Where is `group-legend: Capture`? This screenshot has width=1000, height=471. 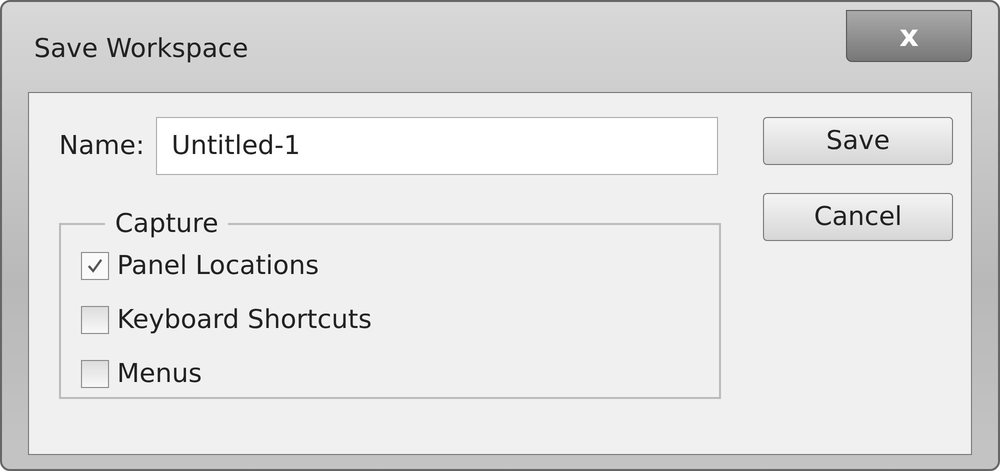 group-legend: Capture is located at coordinates (166, 224).